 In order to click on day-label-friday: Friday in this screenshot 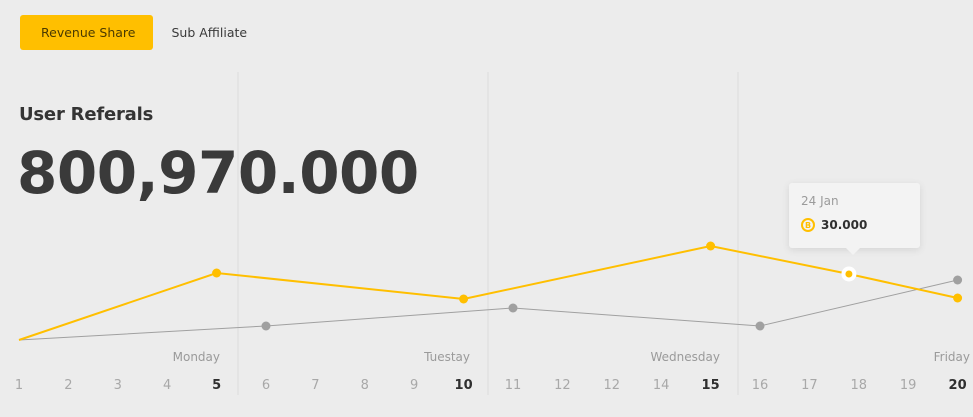, I will do `click(951, 357)`.